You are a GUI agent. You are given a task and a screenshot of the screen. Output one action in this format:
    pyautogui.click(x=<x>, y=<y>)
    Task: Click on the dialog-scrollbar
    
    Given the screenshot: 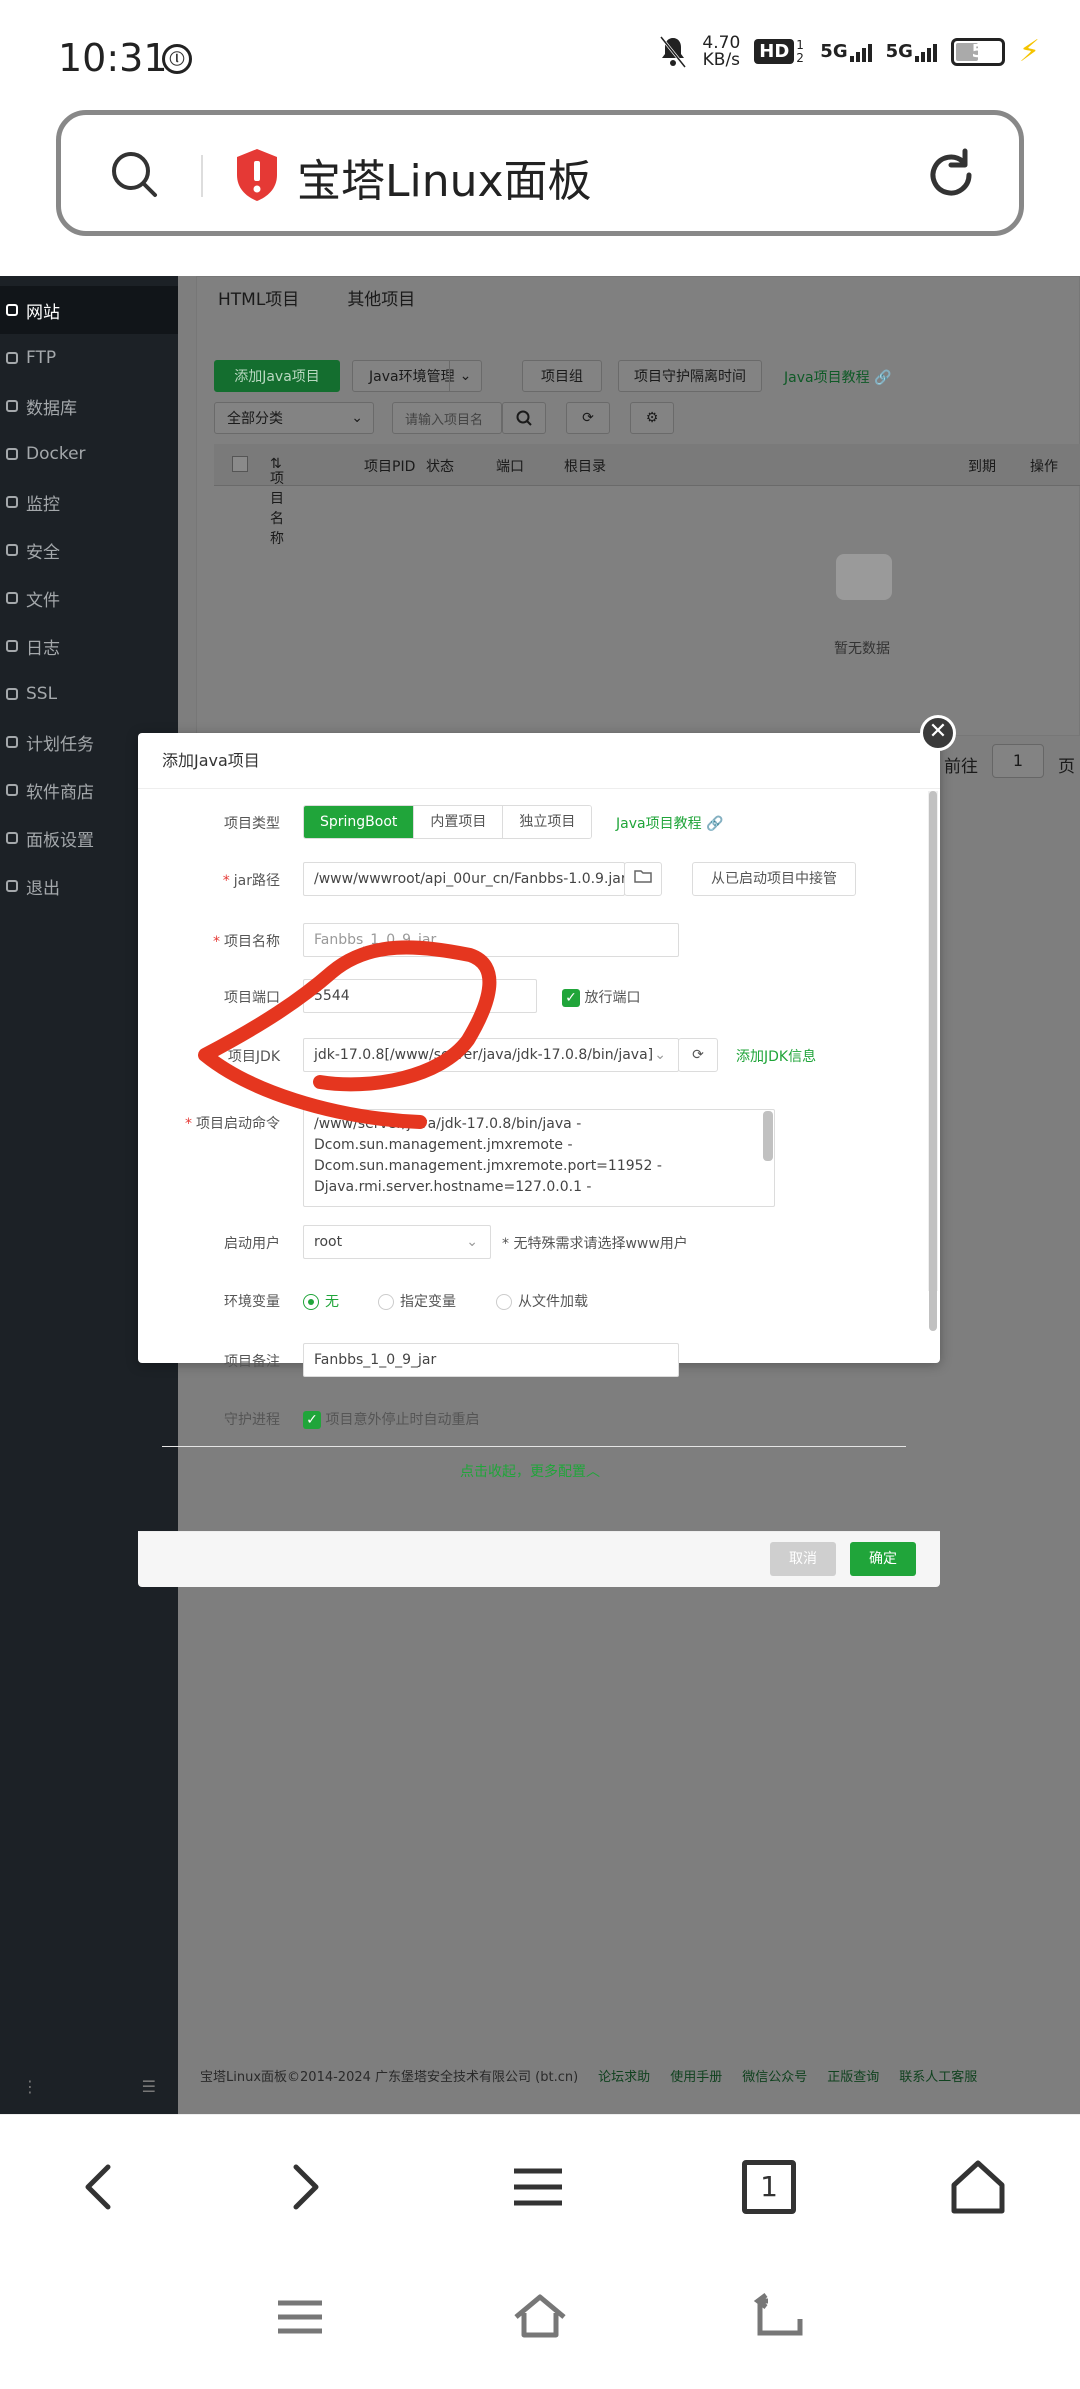 What is the action you would take?
    pyautogui.click(x=933, y=1061)
    